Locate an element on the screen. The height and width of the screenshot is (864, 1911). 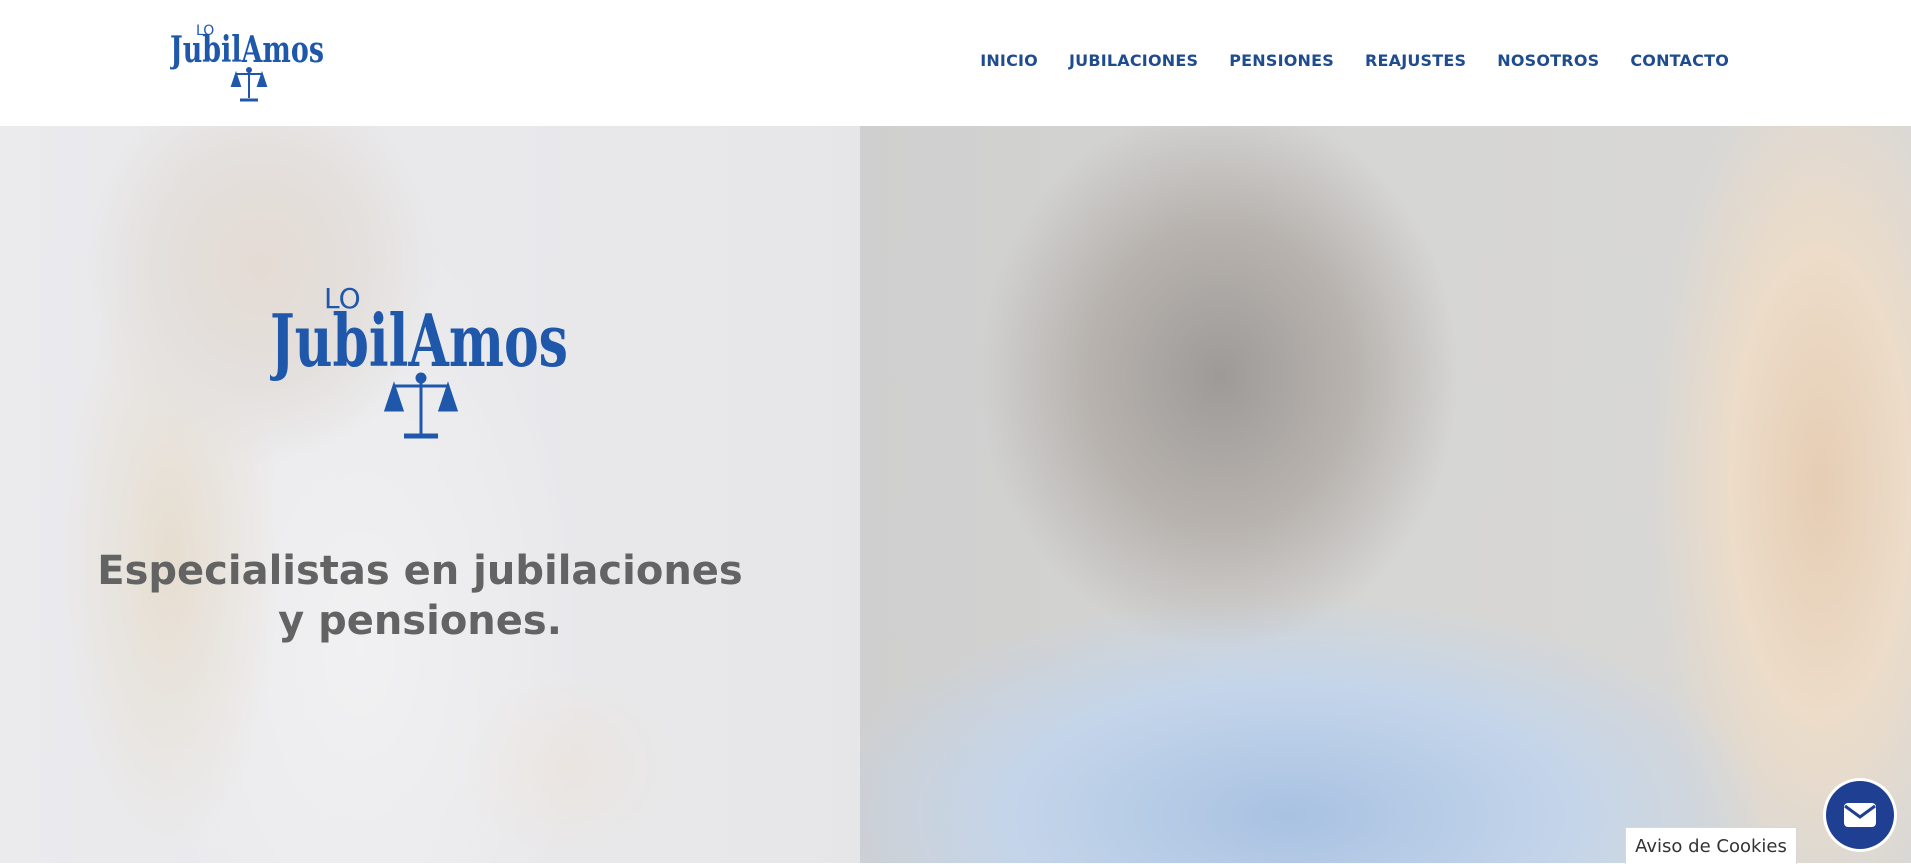
nav-item-contacto: CONTACTO is located at coordinates (1679, 60).